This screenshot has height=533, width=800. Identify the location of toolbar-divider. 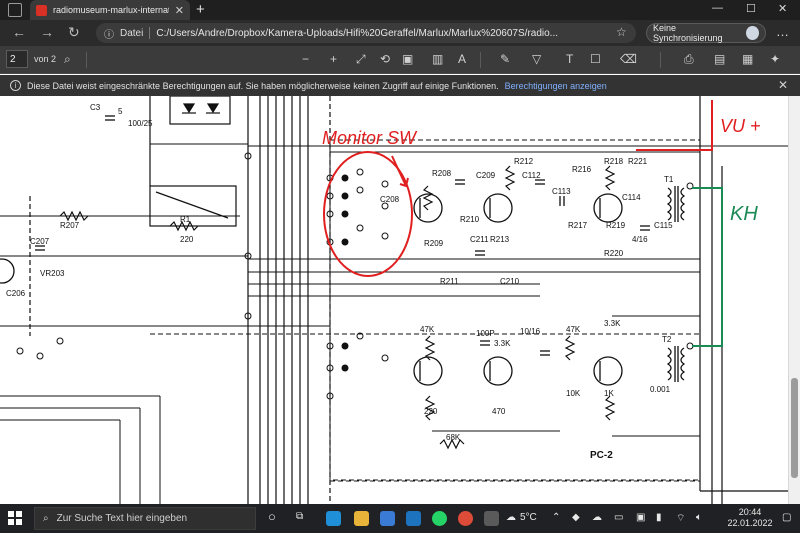
(86, 60).